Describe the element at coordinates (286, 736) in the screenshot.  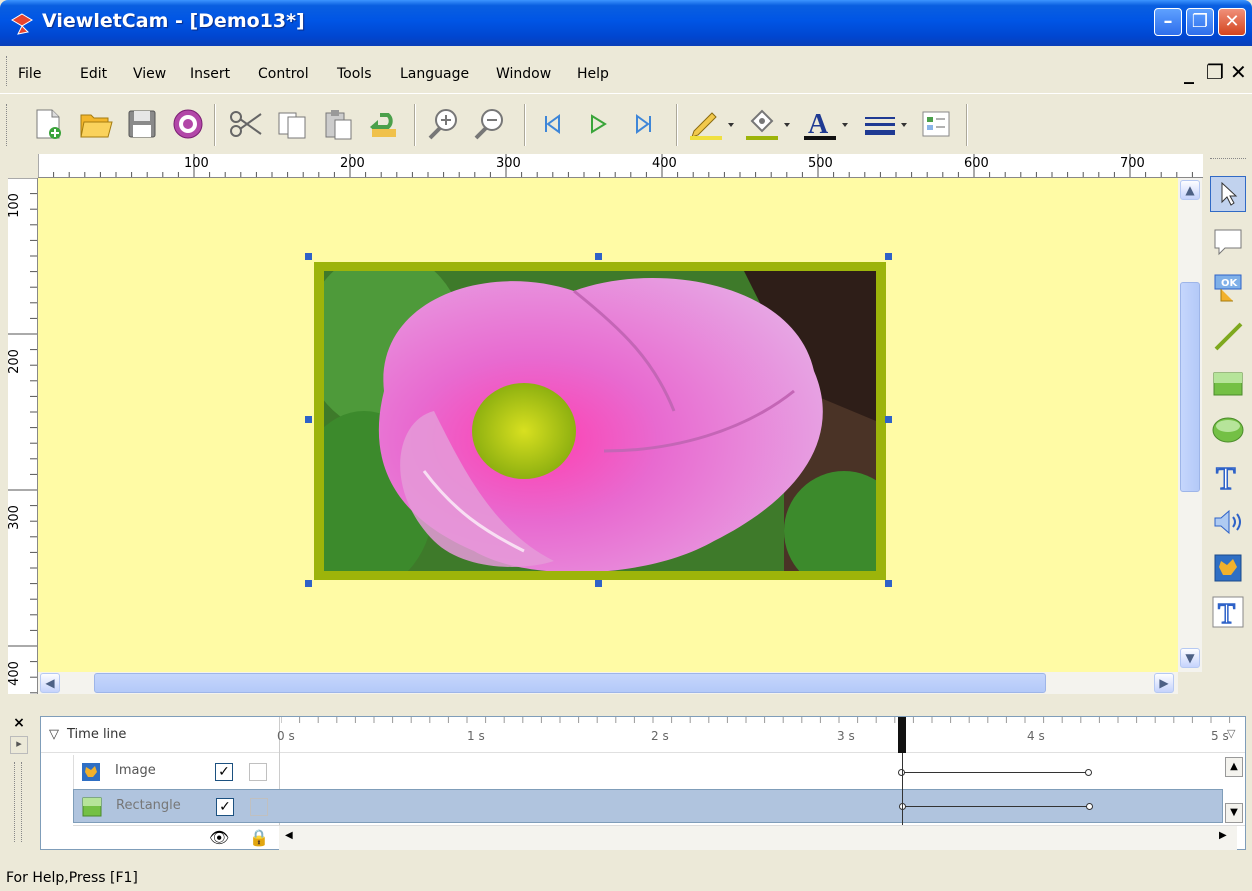
I see `time-label: 0 s` at that location.